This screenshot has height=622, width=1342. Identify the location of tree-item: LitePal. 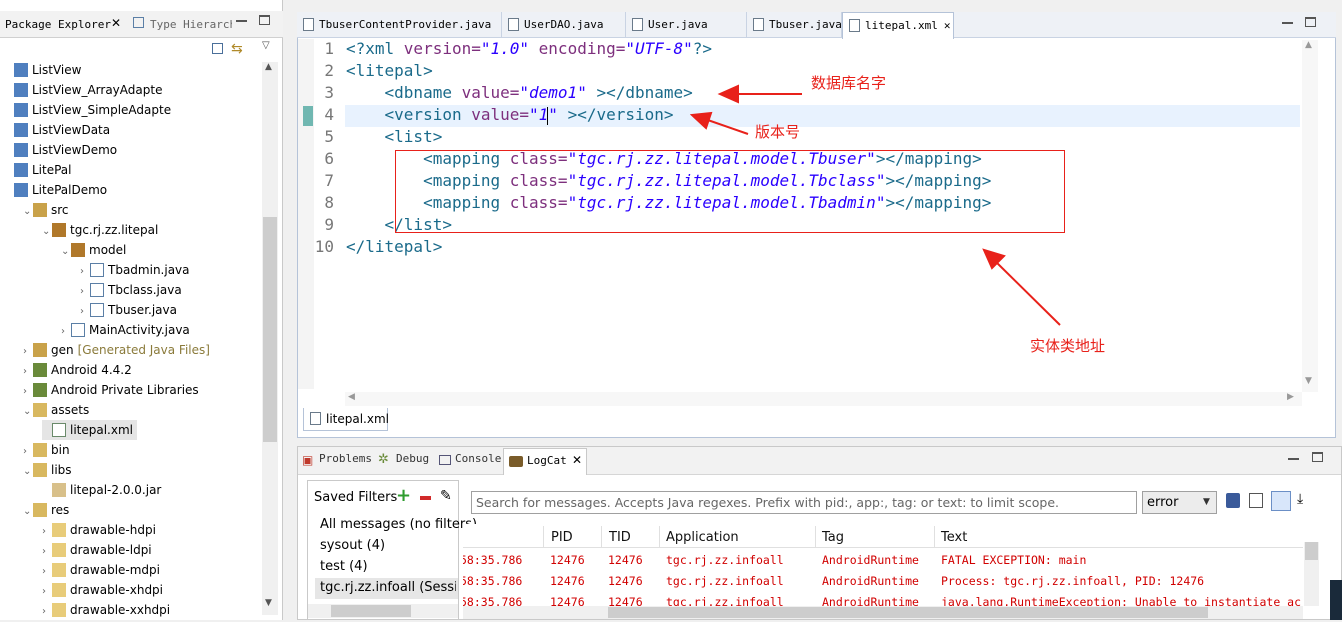
(38, 170).